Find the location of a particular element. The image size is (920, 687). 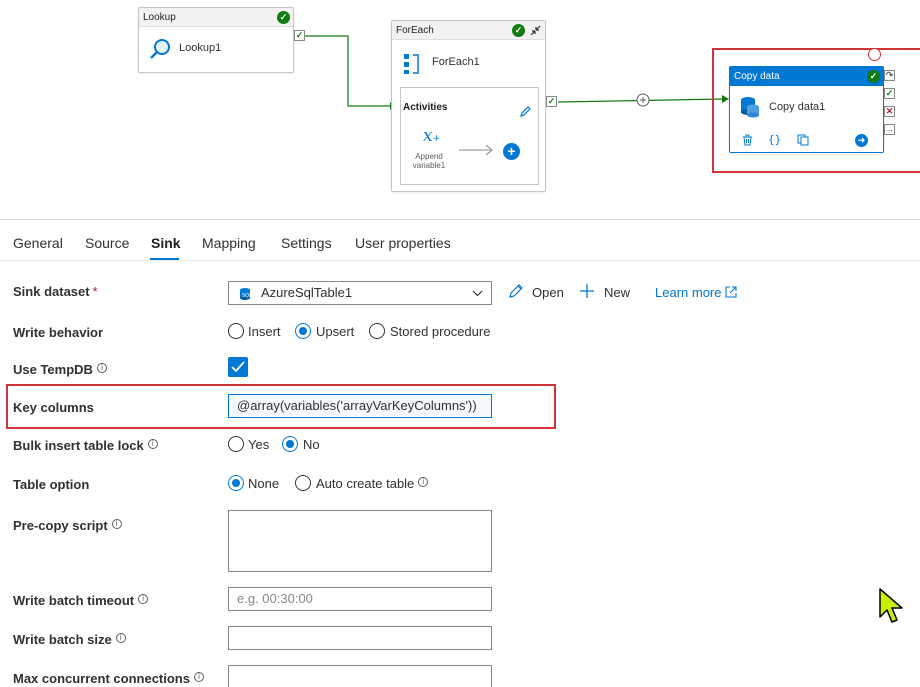

database-icon is located at coordinates (750, 107).